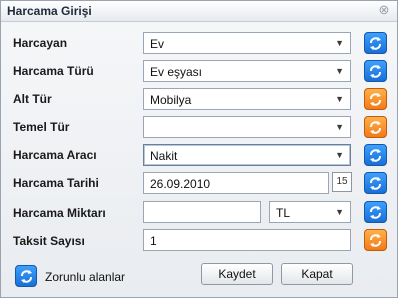 The image size is (398, 298). I want to click on label-alt-tur: Alt Tür, so click(32, 99).